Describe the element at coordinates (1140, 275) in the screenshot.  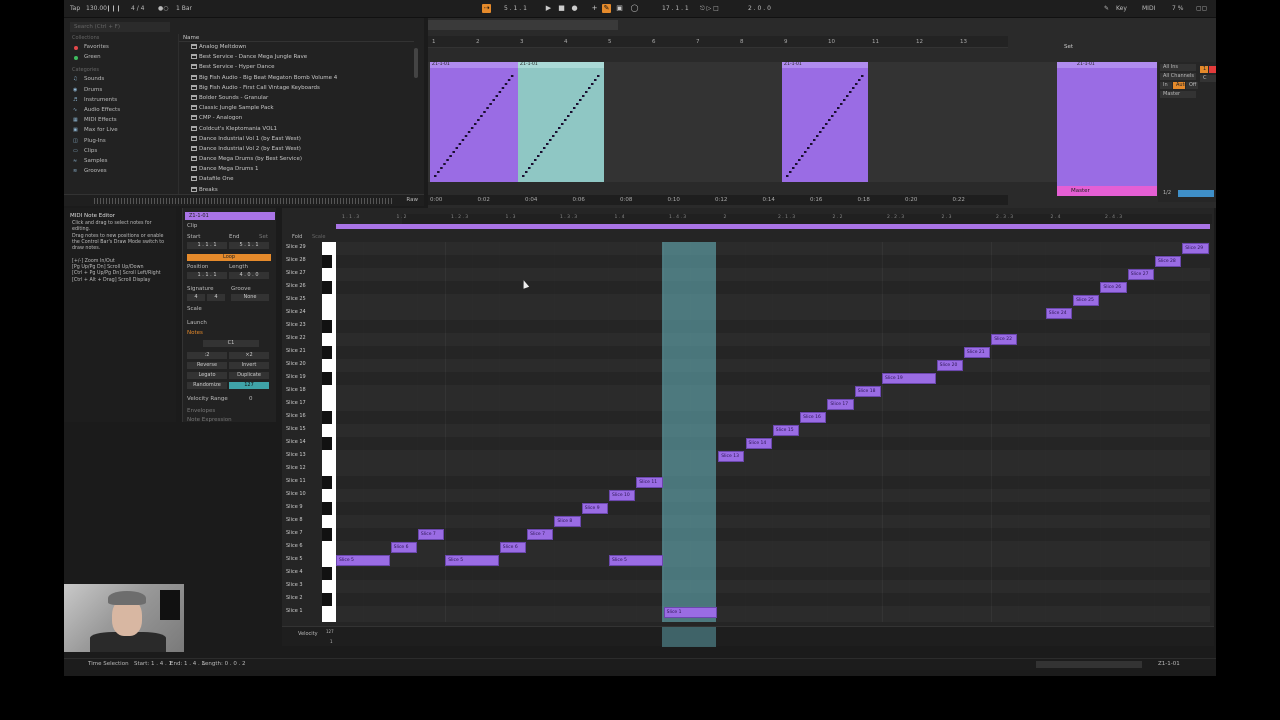
I see `midi-note: Slice 27` at that location.